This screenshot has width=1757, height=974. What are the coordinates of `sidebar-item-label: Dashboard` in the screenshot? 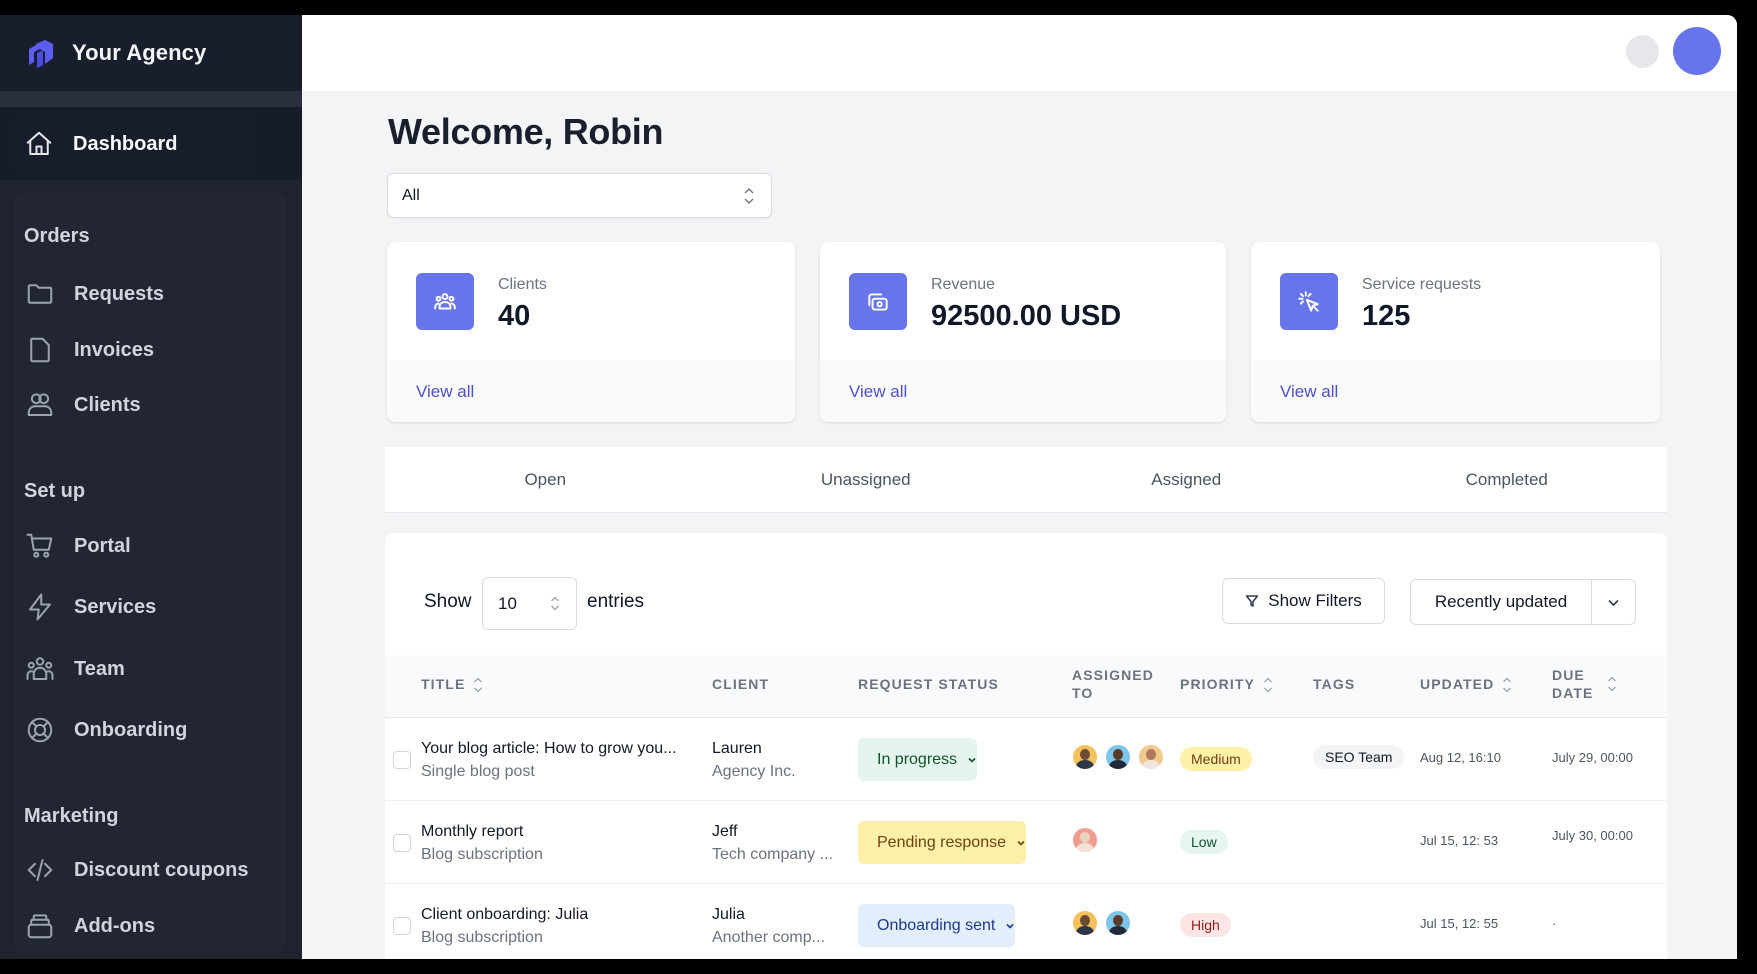 It's located at (125, 143).